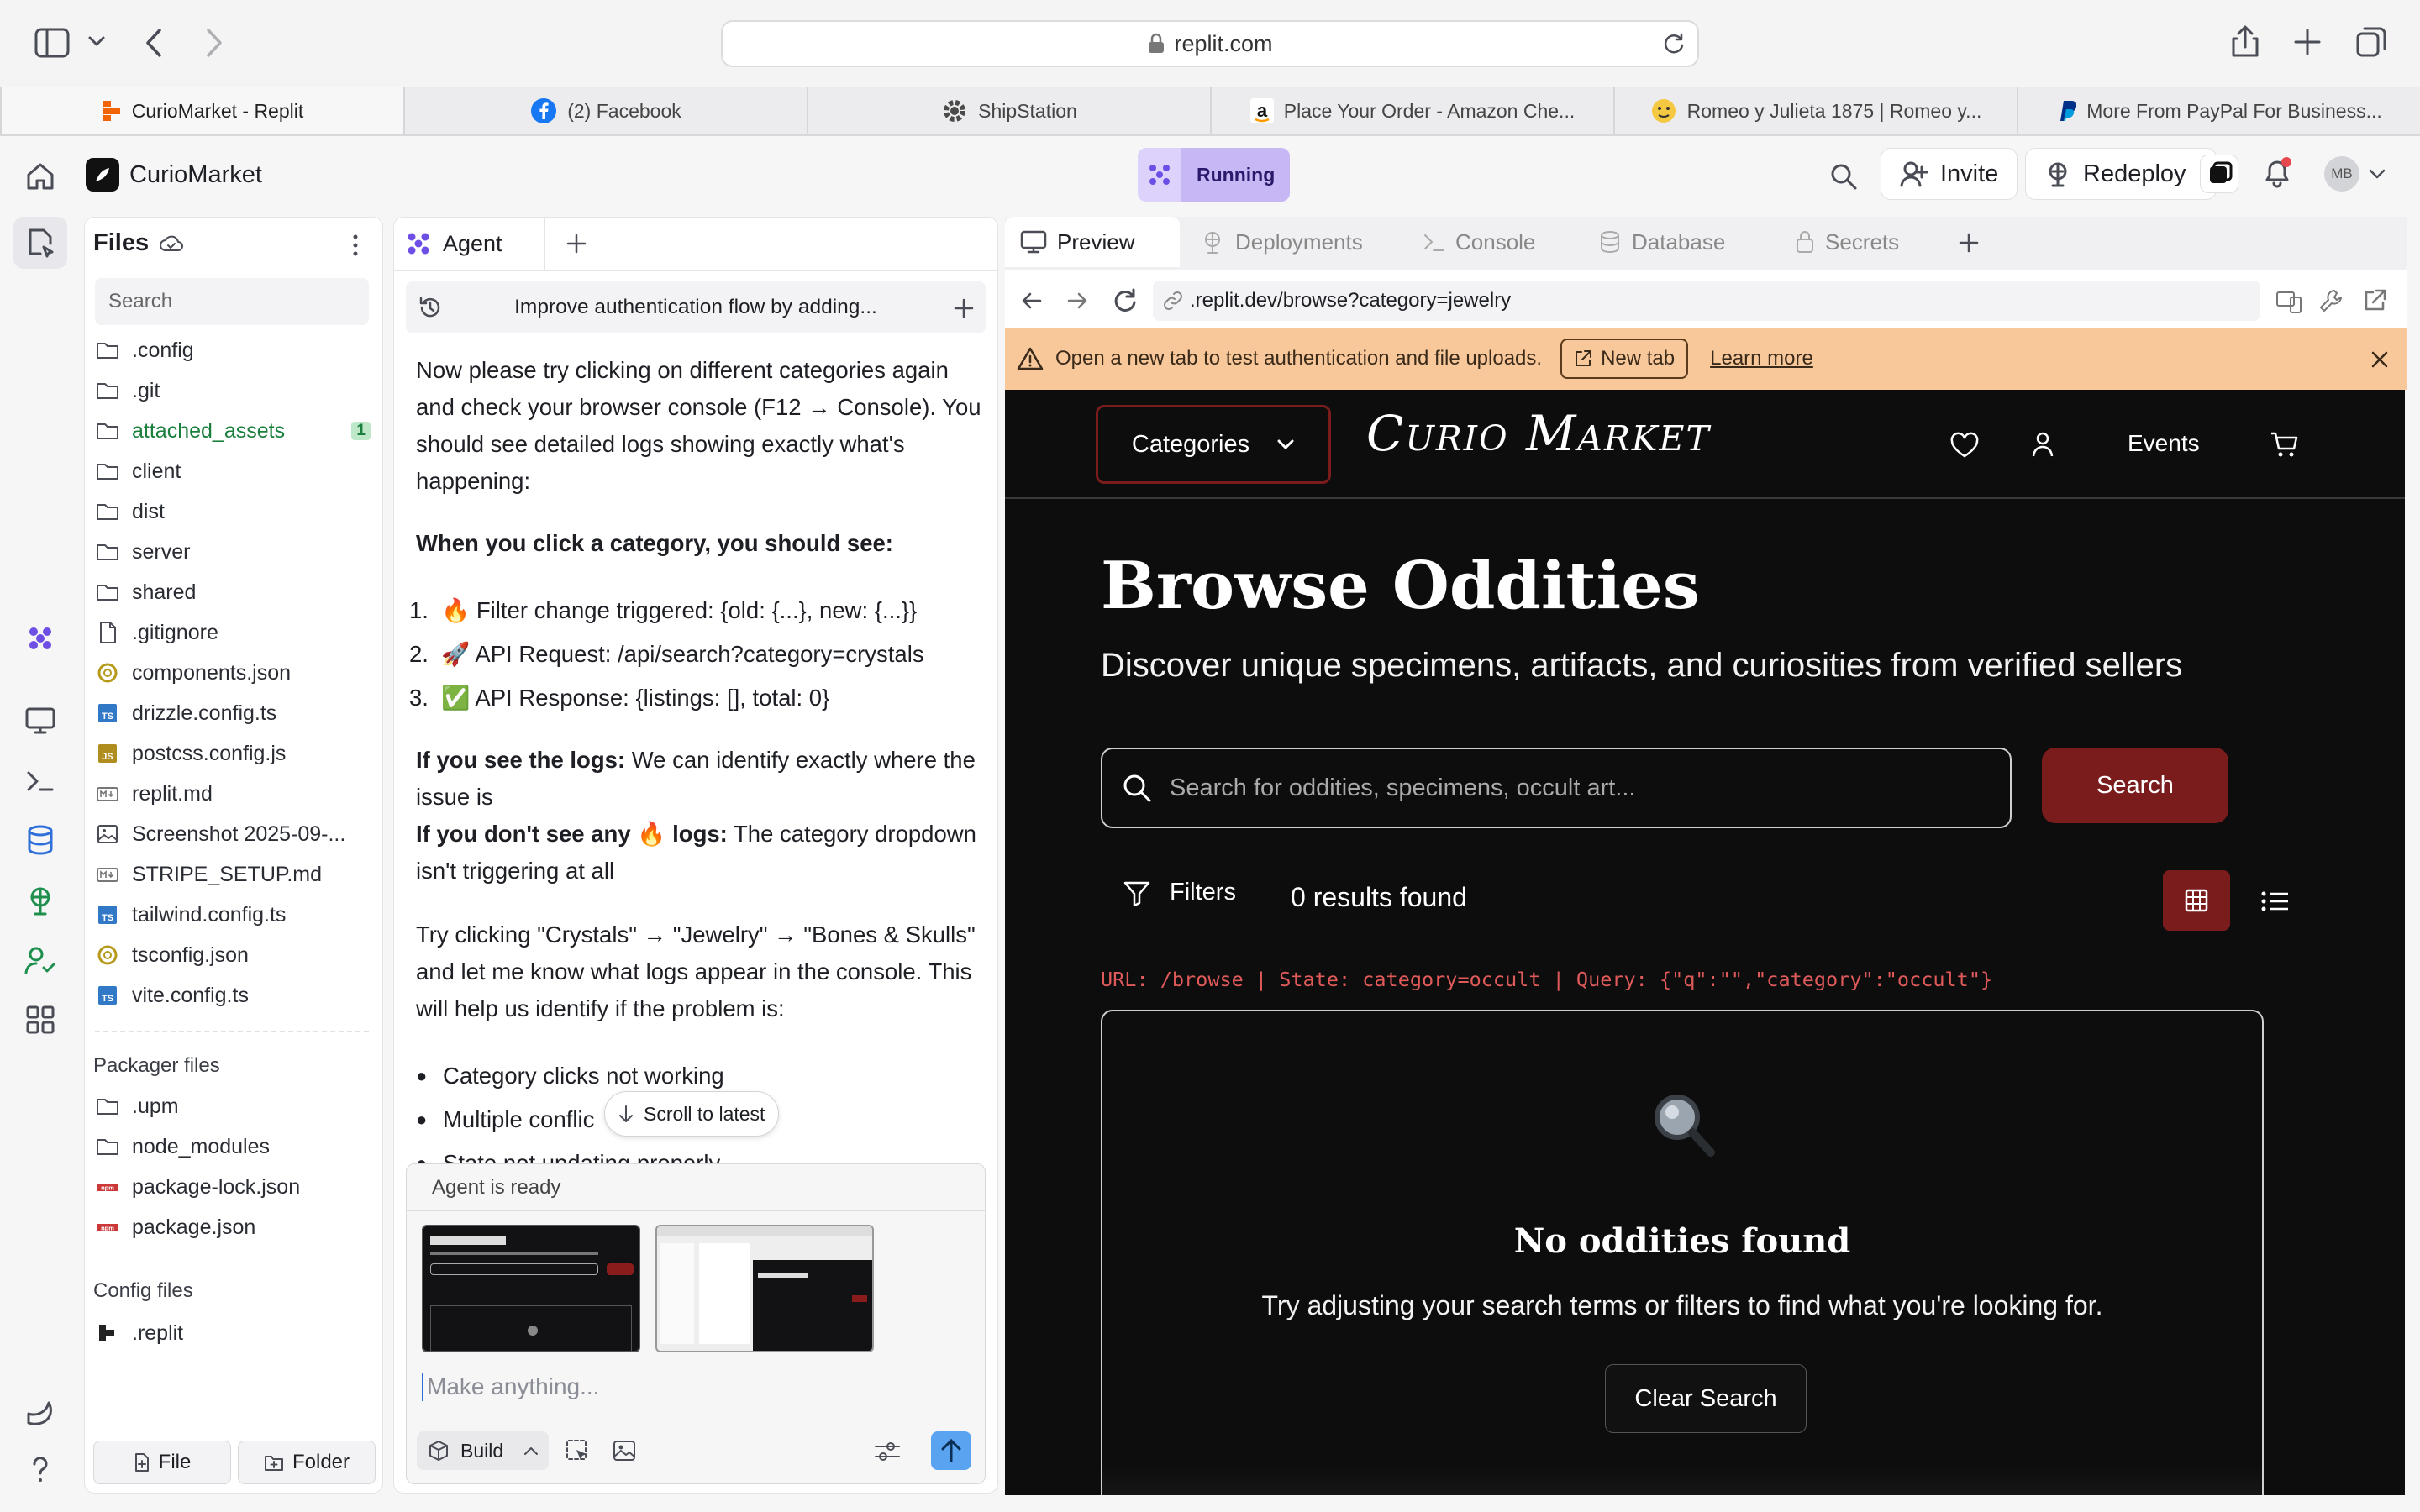 This screenshot has width=2420, height=1512. Describe the element at coordinates (233, 551) in the screenshot. I see `file-tree-item: server` at that location.